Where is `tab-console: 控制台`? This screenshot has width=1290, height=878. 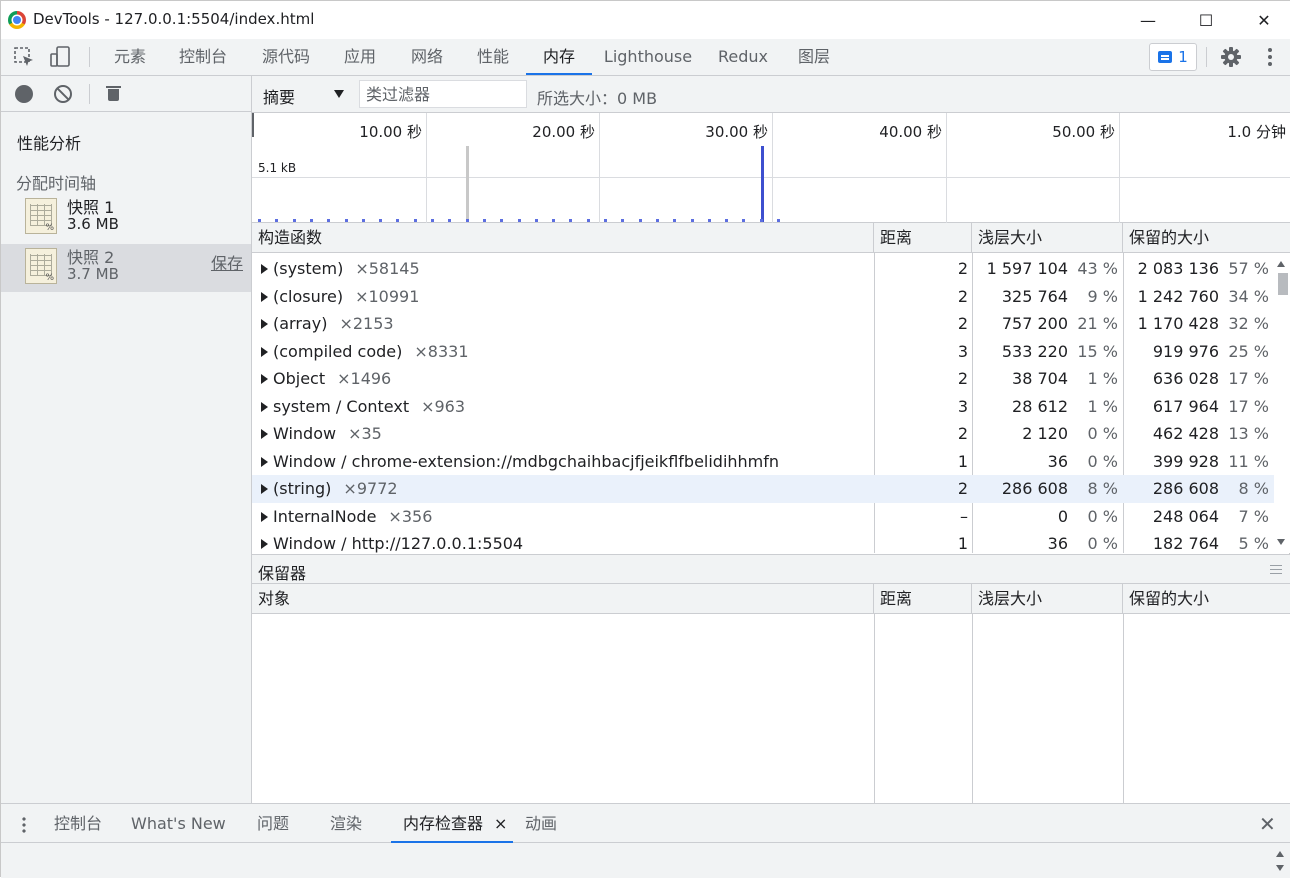 tab-console: 控制台 is located at coordinates (203, 57).